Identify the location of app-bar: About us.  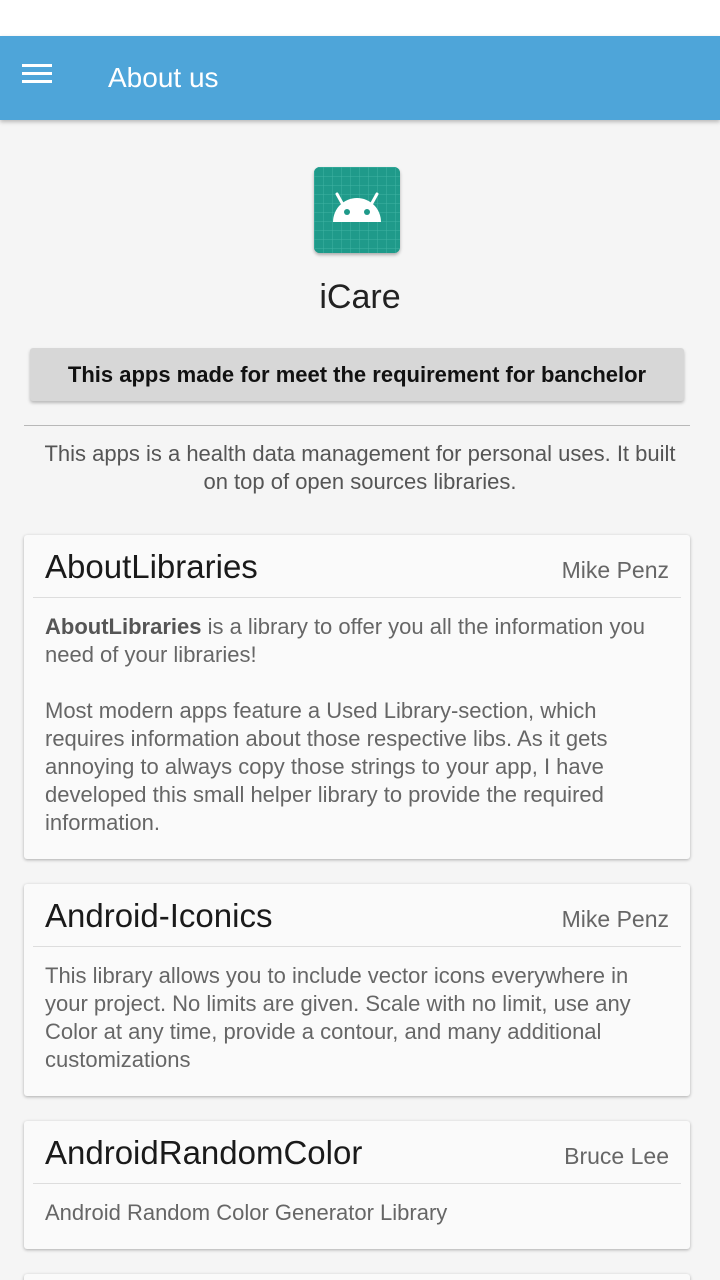
(360, 78).